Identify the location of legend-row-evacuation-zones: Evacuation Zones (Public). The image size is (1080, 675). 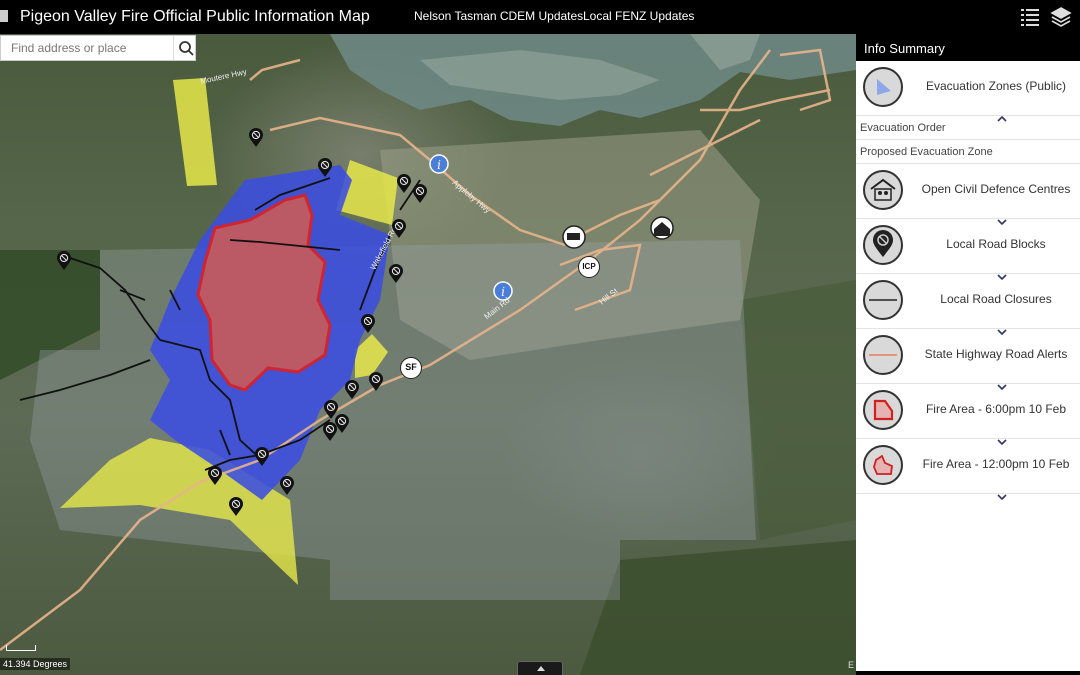
(968, 91).